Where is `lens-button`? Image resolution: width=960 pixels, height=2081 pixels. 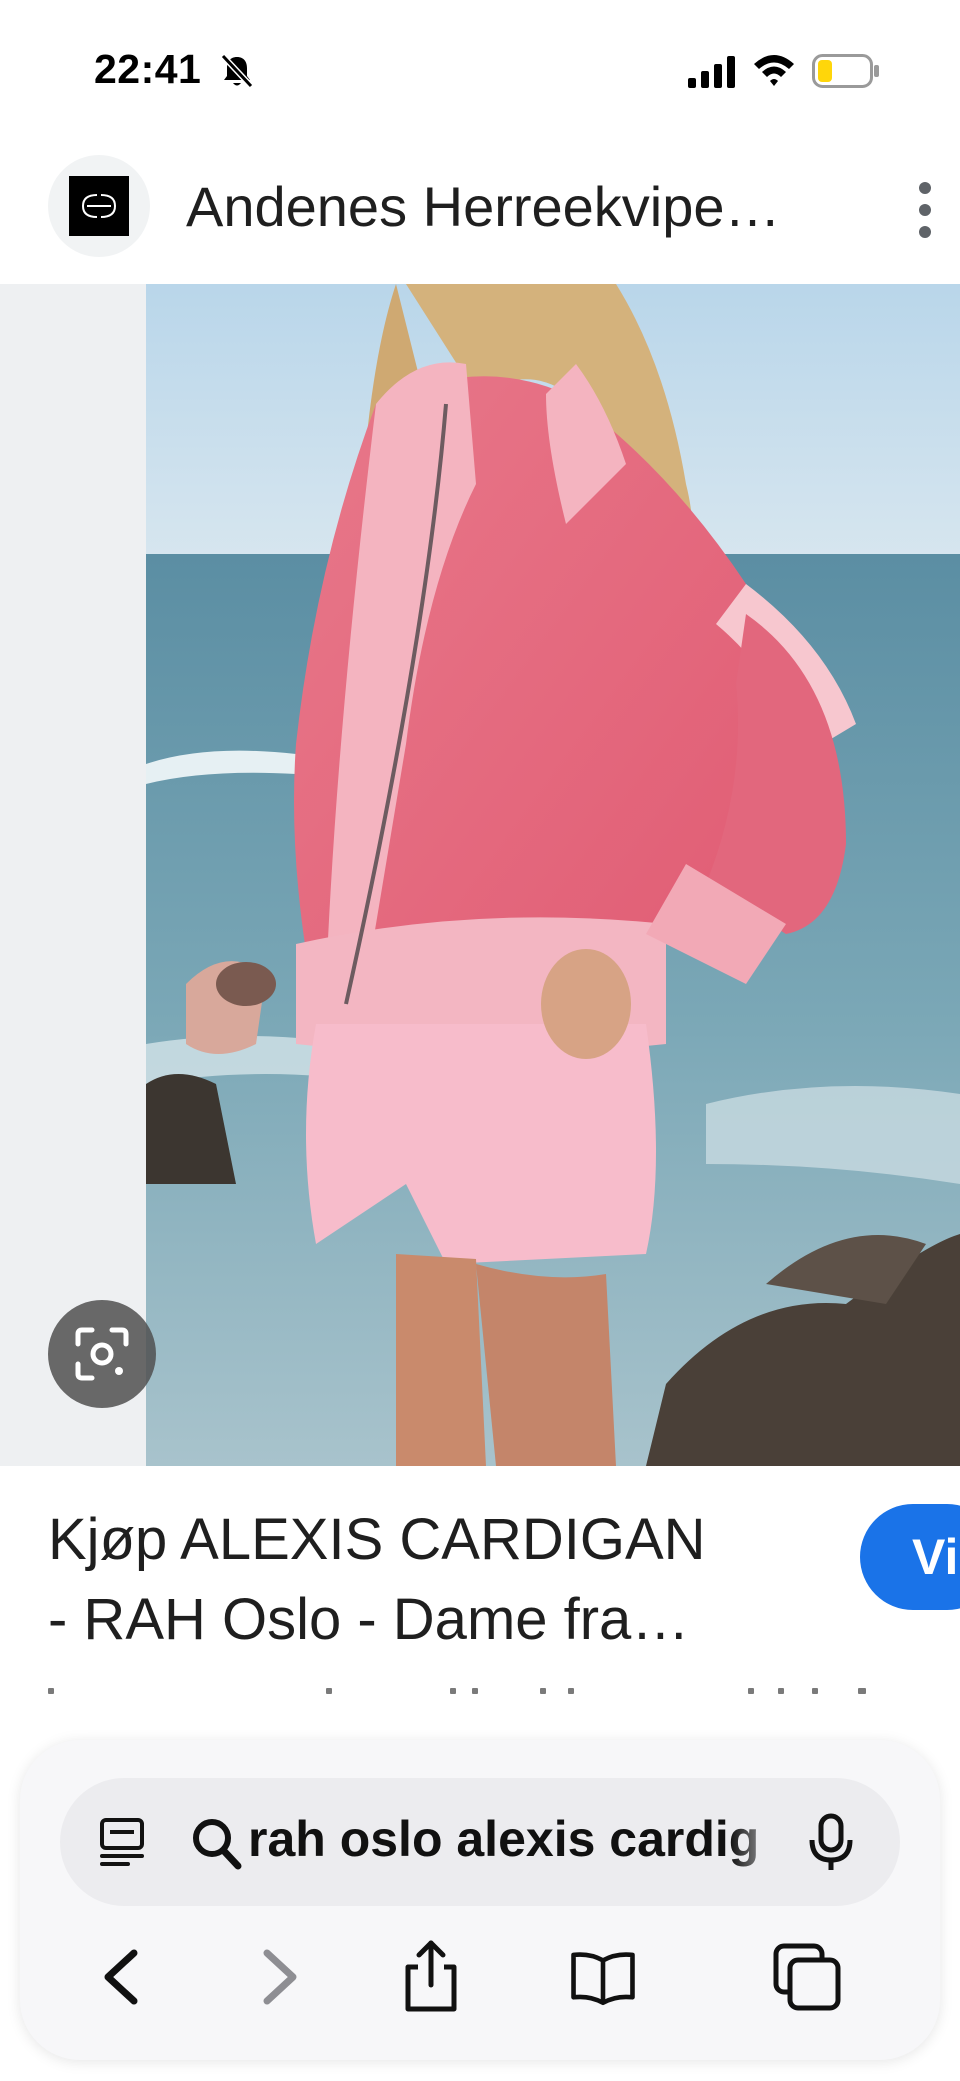 lens-button is located at coordinates (102, 1354).